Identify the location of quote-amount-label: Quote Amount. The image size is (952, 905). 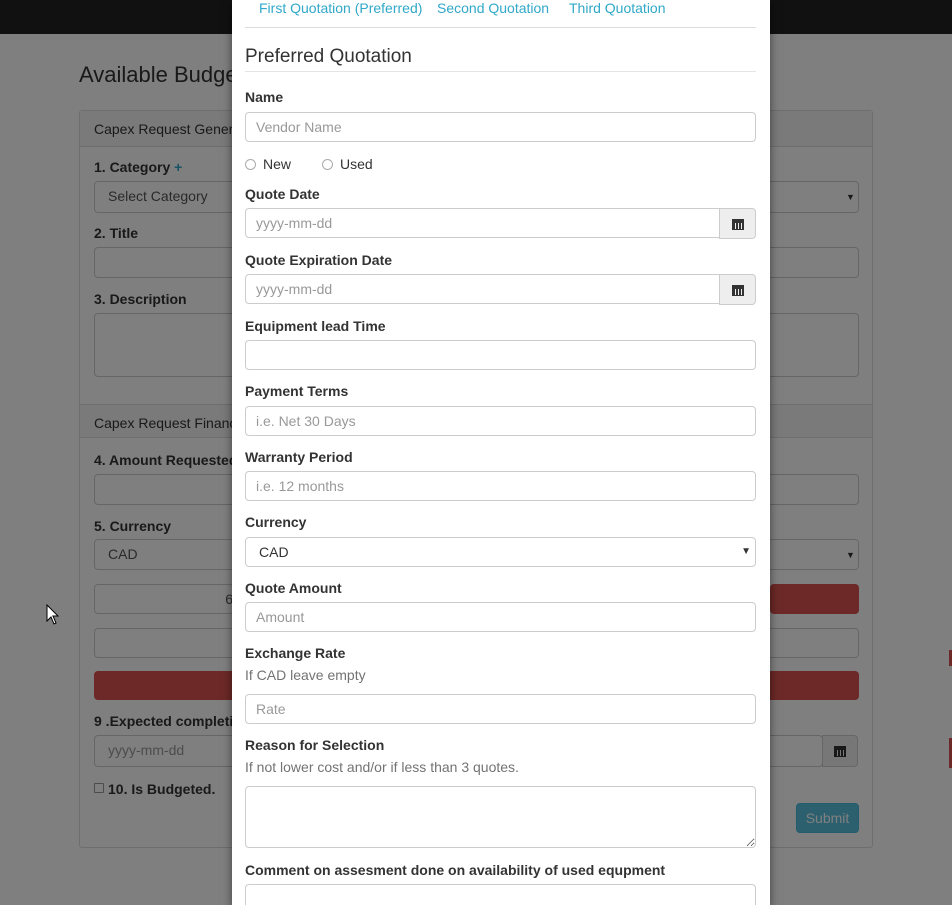
(293, 588).